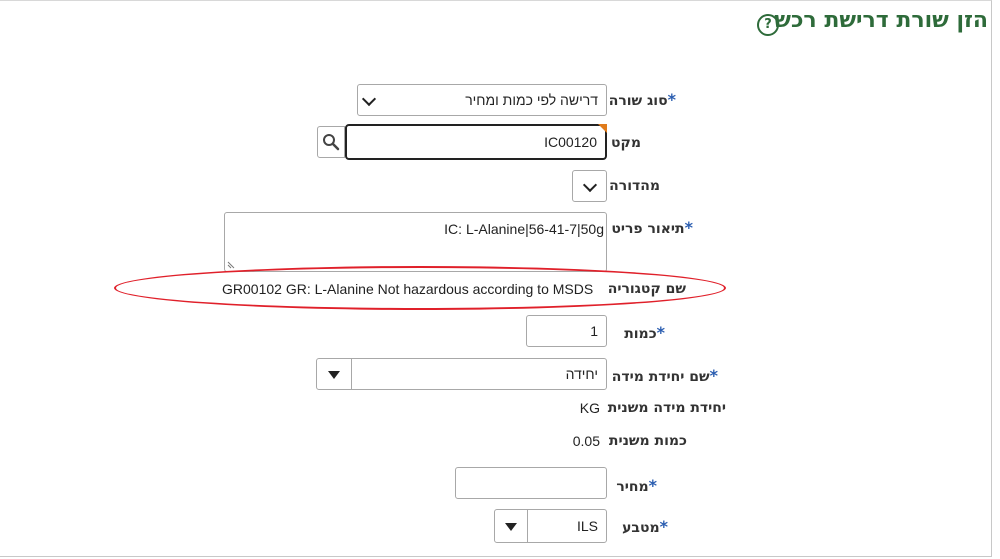 The width and height of the screenshot is (1000, 559). I want to click on revision-select, so click(589, 186).